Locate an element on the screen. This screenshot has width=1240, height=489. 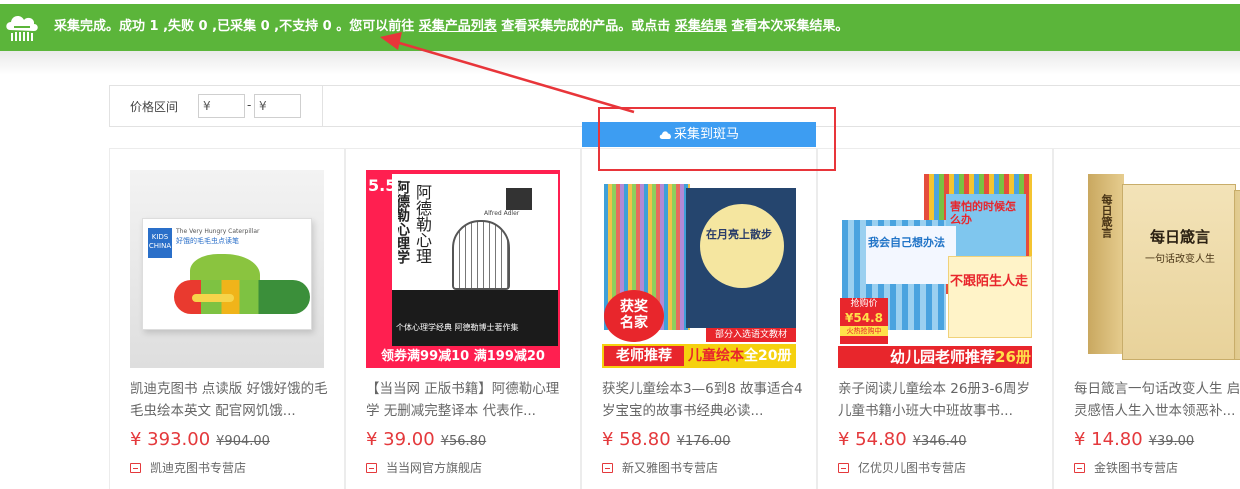
collect-to-zebra-button: 采集到斑马 is located at coordinates (699, 134).